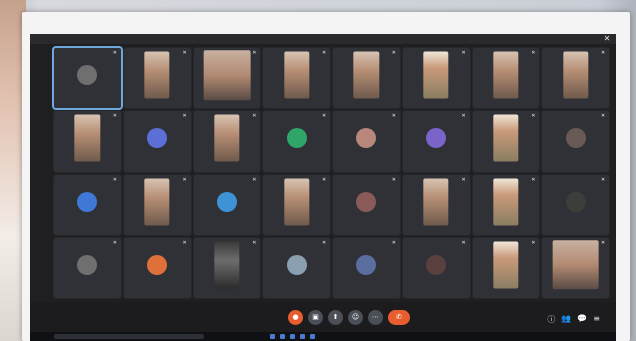 The image size is (636, 341). I want to click on right-controls: ⓘ 👥 💬 ≡, so click(573, 319).